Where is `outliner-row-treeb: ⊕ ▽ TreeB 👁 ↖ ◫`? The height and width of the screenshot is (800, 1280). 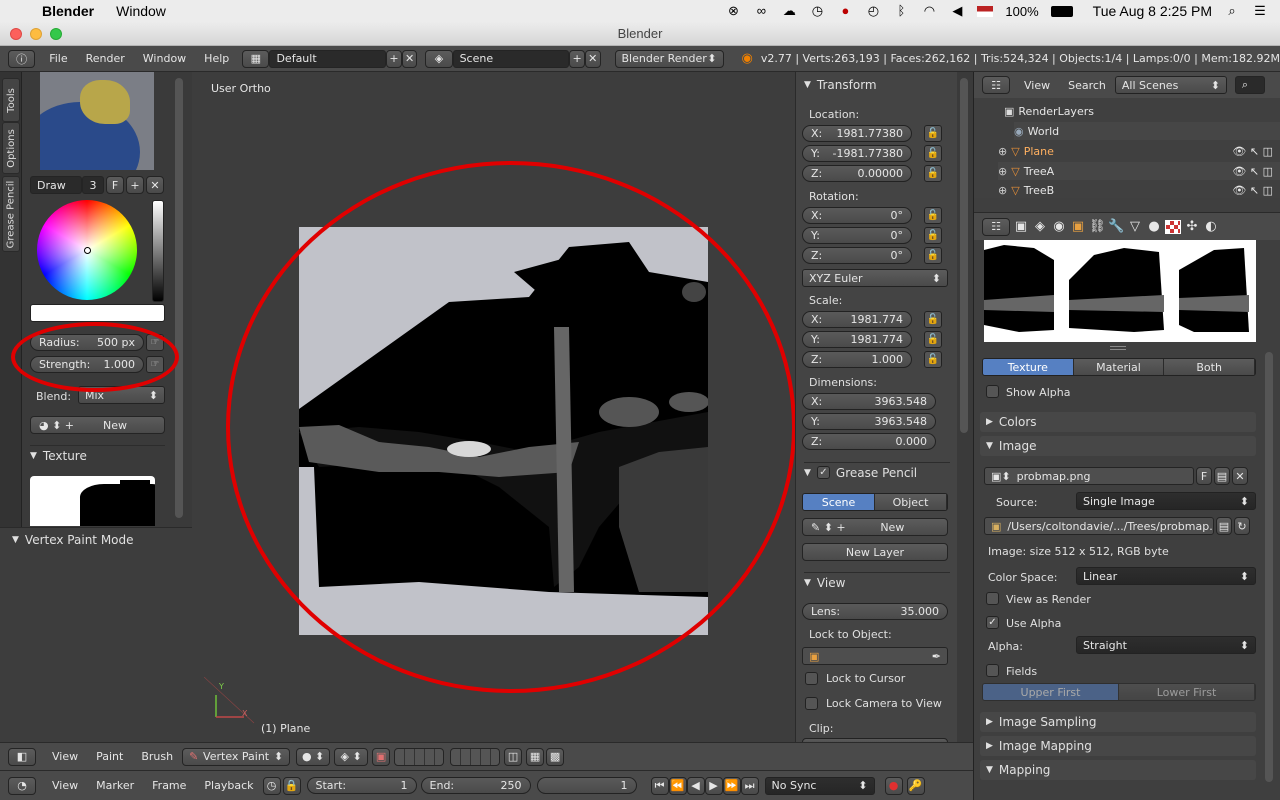
outliner-row-treeb: ⊕ ▽ TreeB 👁 ↖ ◫ is located at coordinates (1139, 190).